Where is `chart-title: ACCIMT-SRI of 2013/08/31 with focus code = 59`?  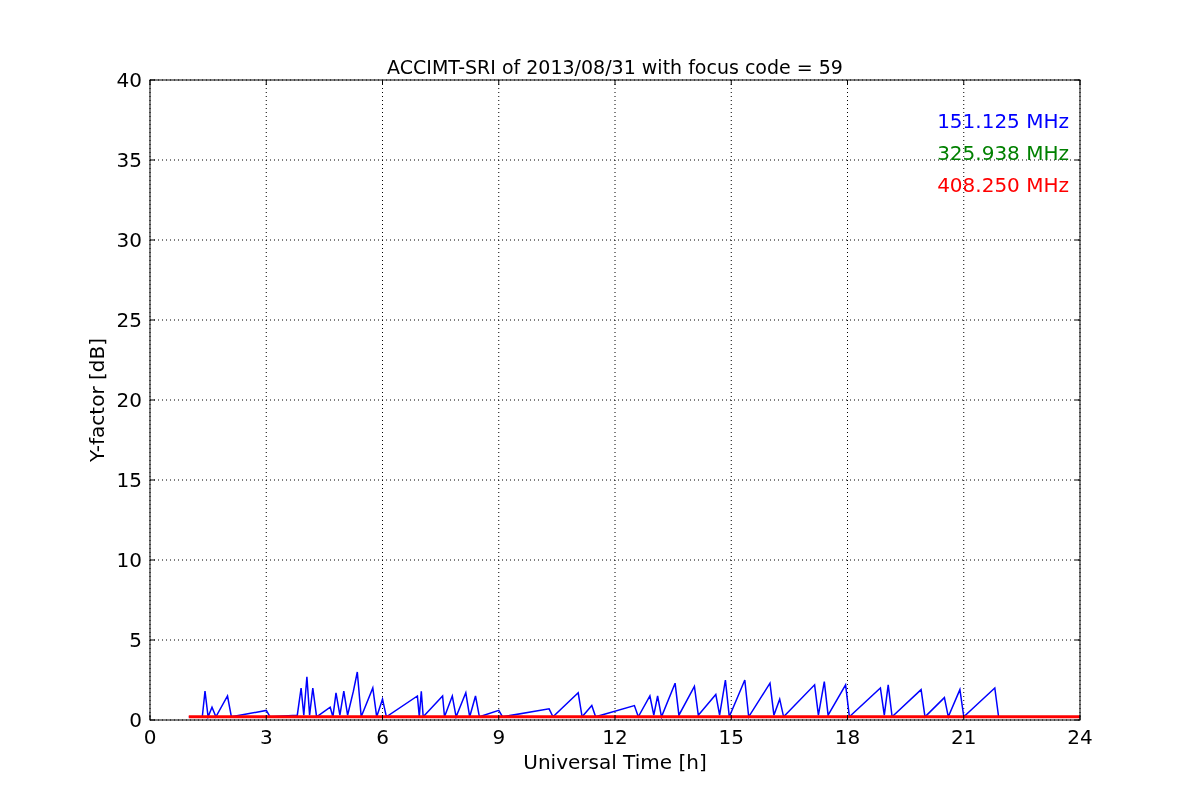
chart-title: ACCIMT-SRI of 2013/08/31 with focus code = 59 is located at coordinates (615, 67).